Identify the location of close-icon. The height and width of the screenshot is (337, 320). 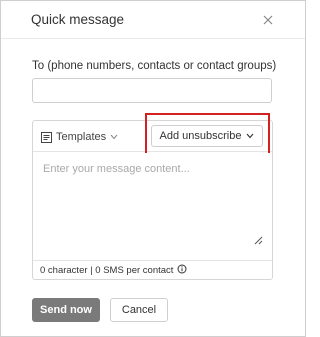
(268, 20).